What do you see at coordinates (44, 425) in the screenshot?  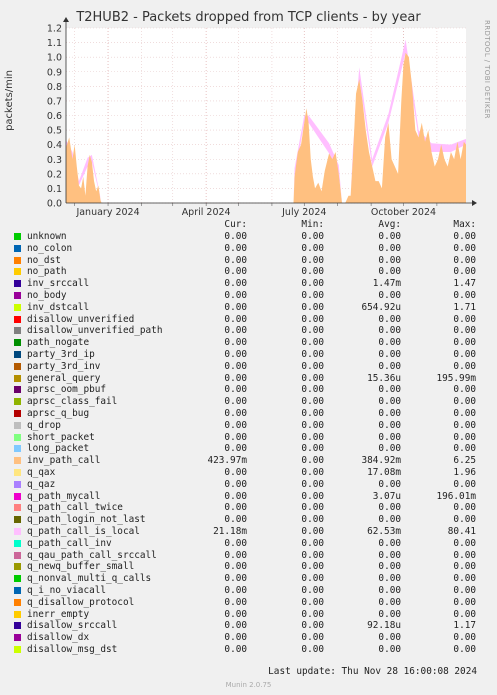 I see `legend-series-name: q_drop` at bounding box center [44, 425].